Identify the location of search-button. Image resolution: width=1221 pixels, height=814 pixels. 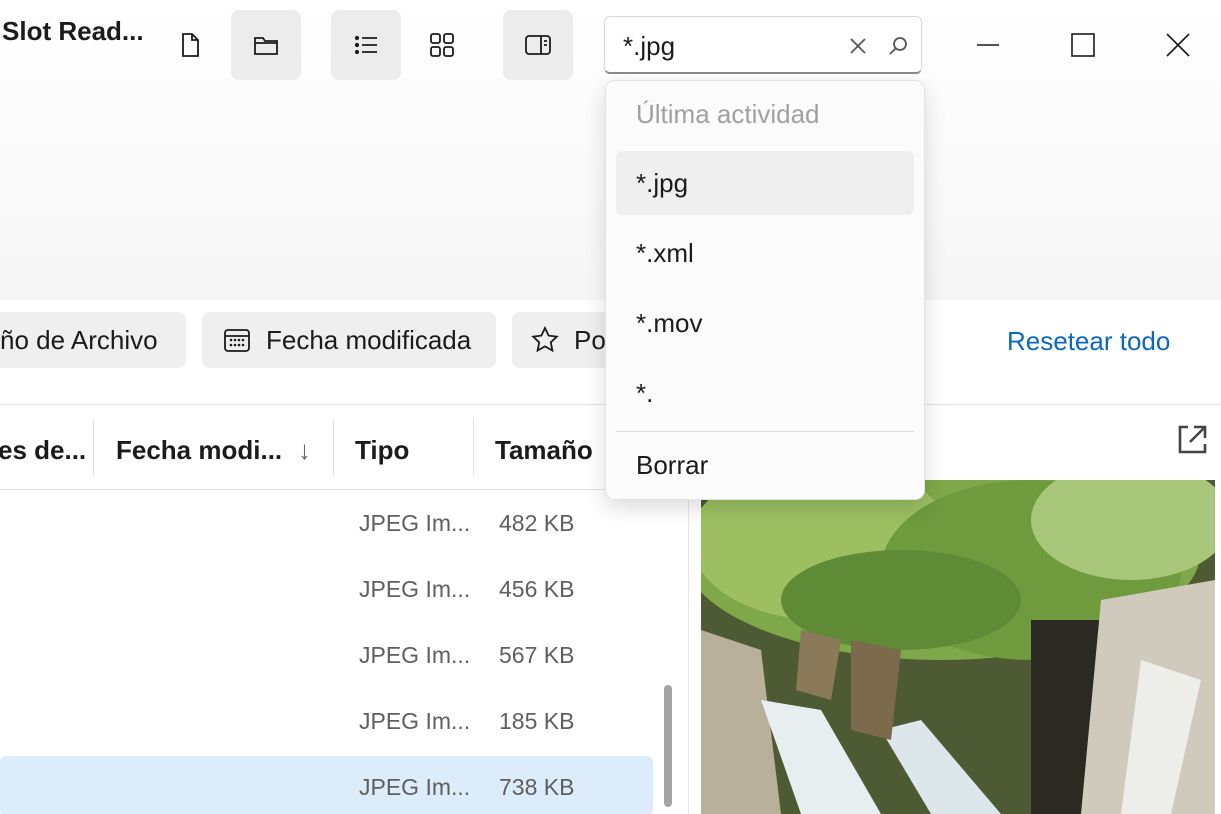
(898, 46).